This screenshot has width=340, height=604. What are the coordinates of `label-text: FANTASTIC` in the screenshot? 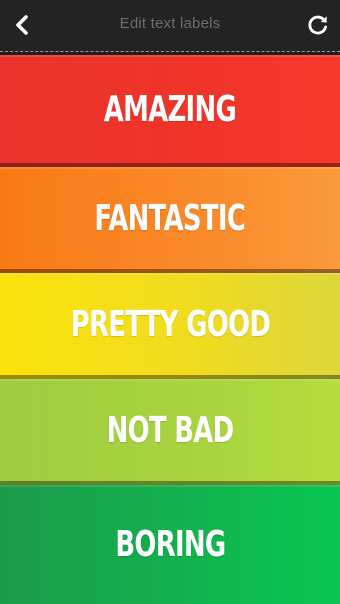 It's located at (170, 218).